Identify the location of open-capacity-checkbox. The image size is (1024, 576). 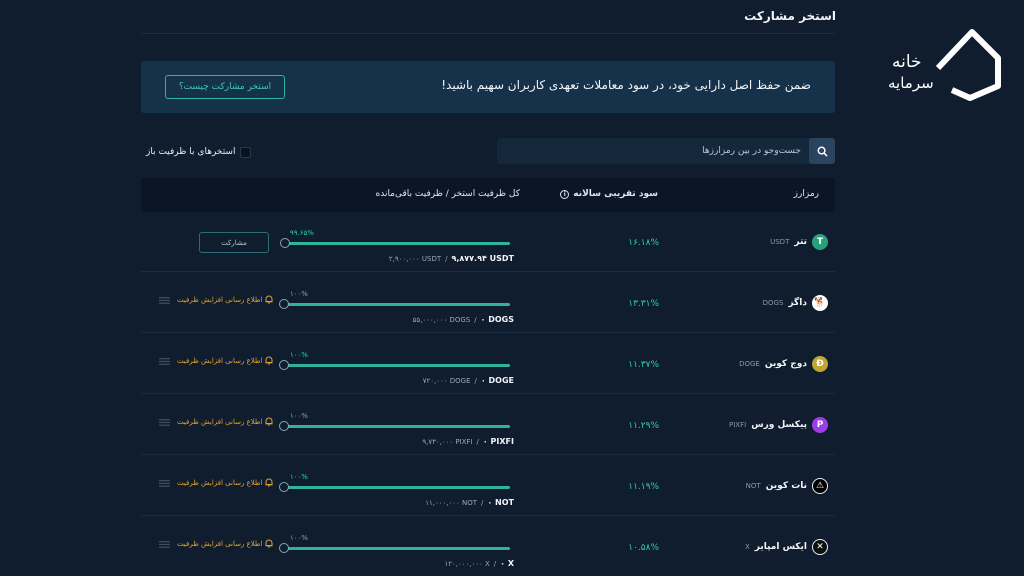
(246, 152).